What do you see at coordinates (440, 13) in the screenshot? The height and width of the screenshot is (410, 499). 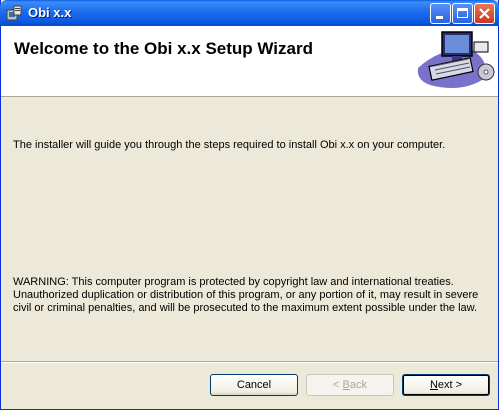 I see `minimize-button` at bounding box center [440, 13].